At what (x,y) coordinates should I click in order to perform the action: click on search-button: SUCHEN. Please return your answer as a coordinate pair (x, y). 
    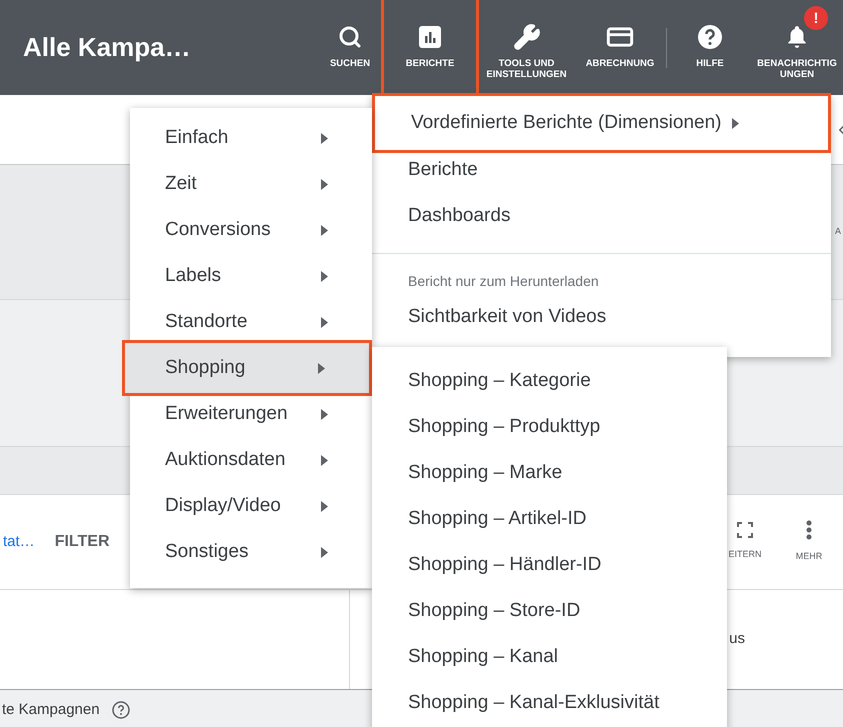
    Looking at the image, I should click on (350, 47).